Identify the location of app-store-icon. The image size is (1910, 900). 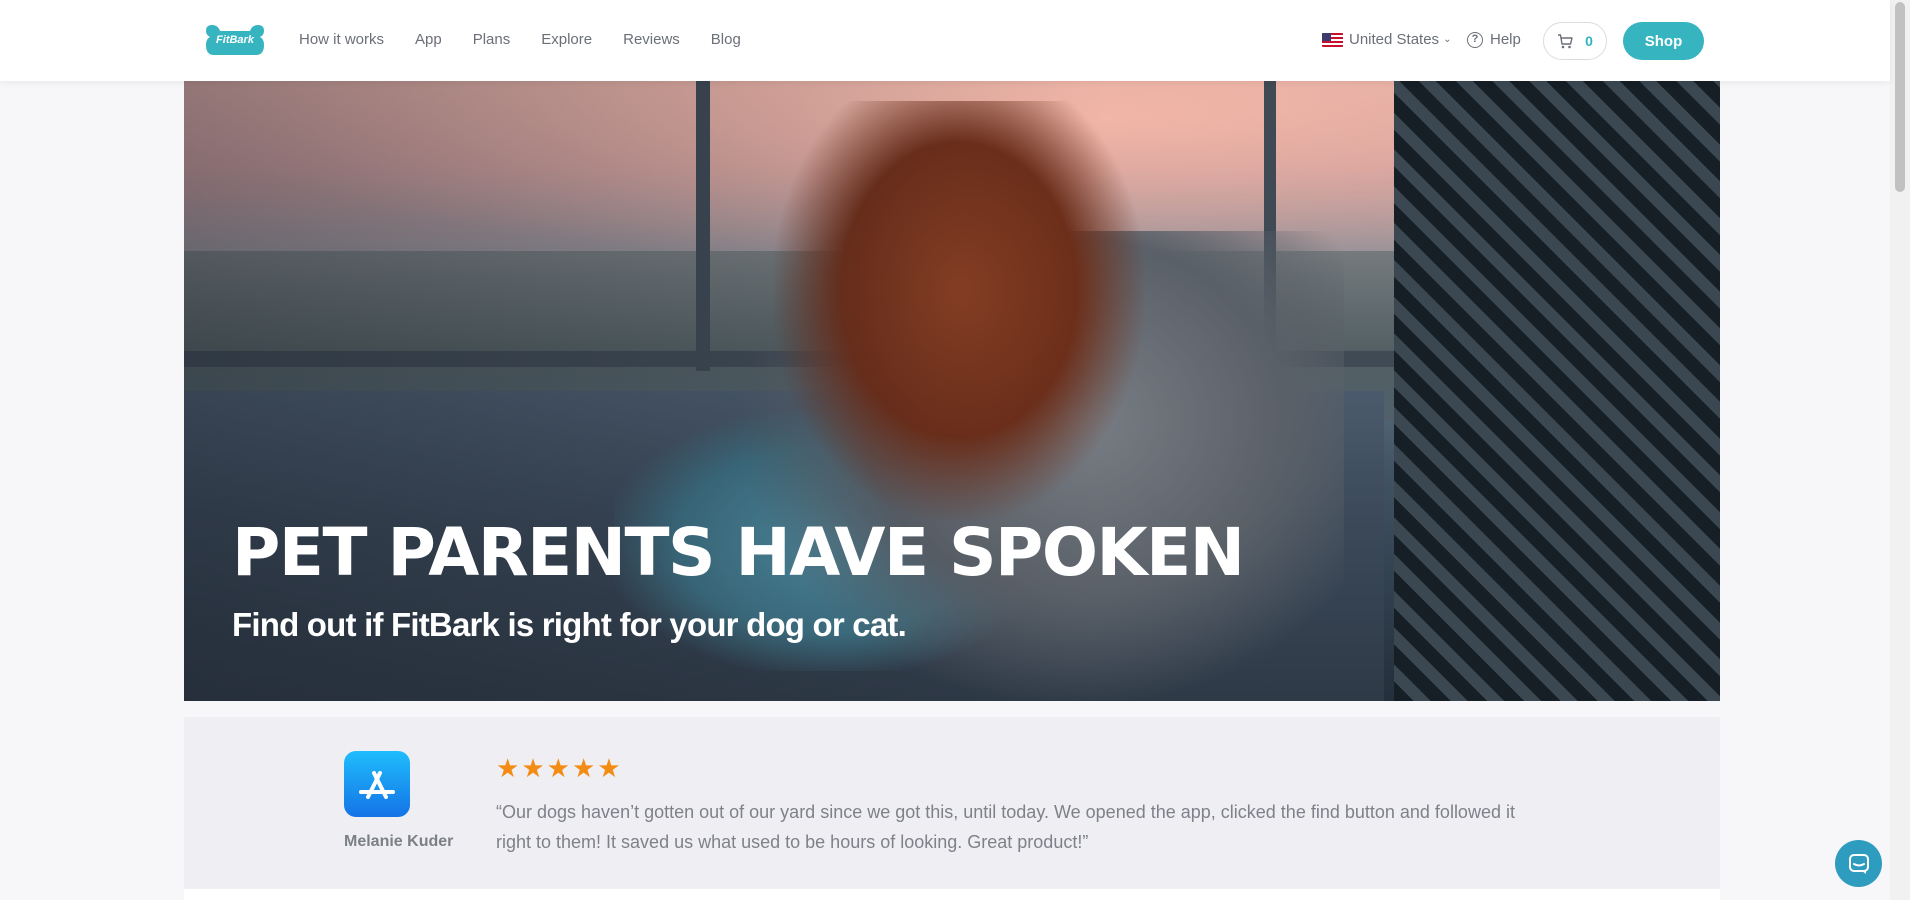
(377, 784).